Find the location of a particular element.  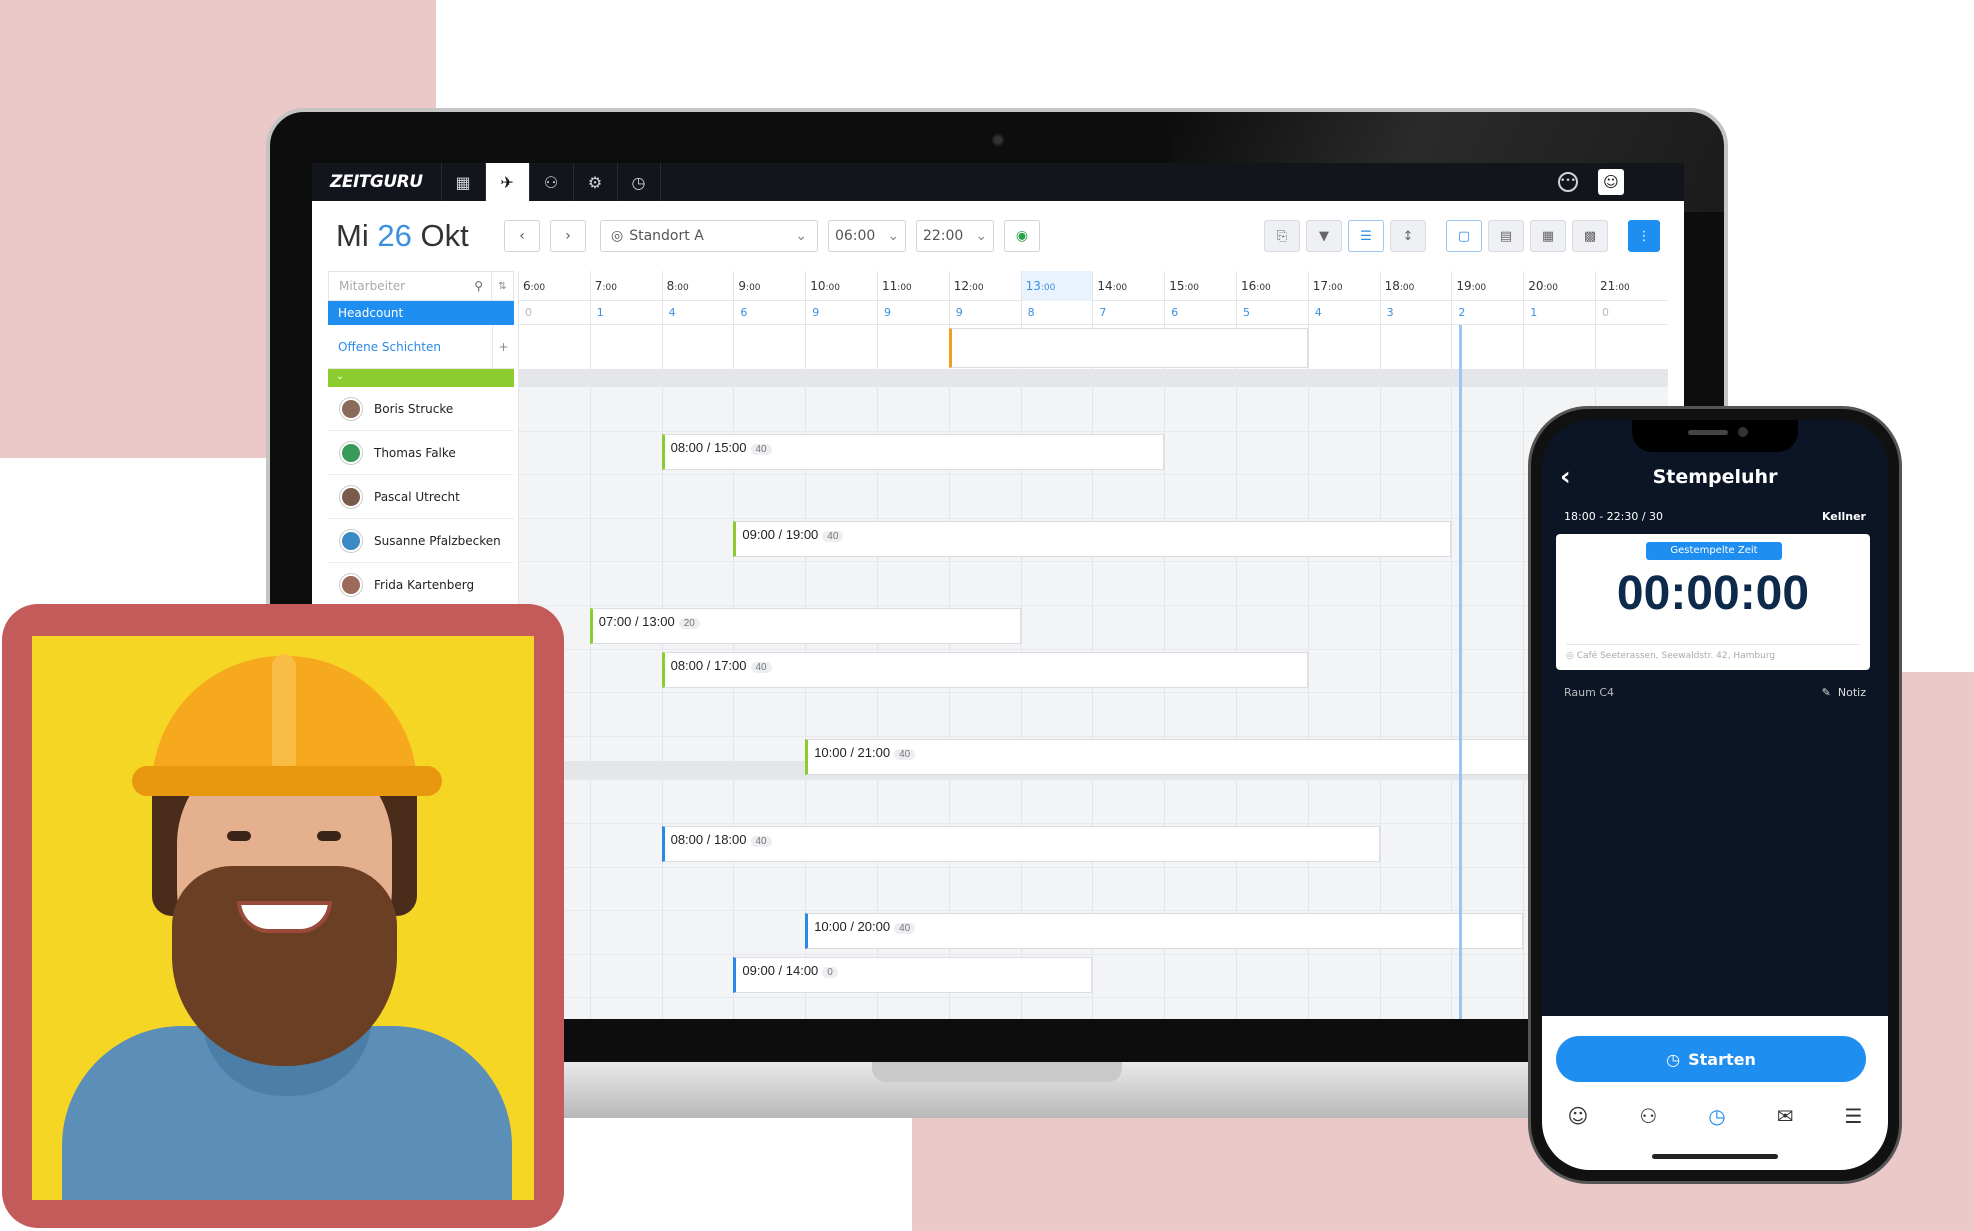

menu-icon: ☰ is located at coordinates (1854, 1116).